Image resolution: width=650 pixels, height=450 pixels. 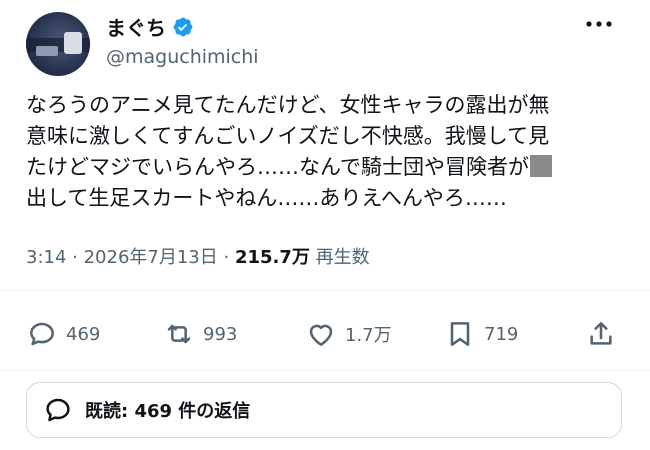 I want to click on bookmark-count: 719, so click(x=501, y=334).